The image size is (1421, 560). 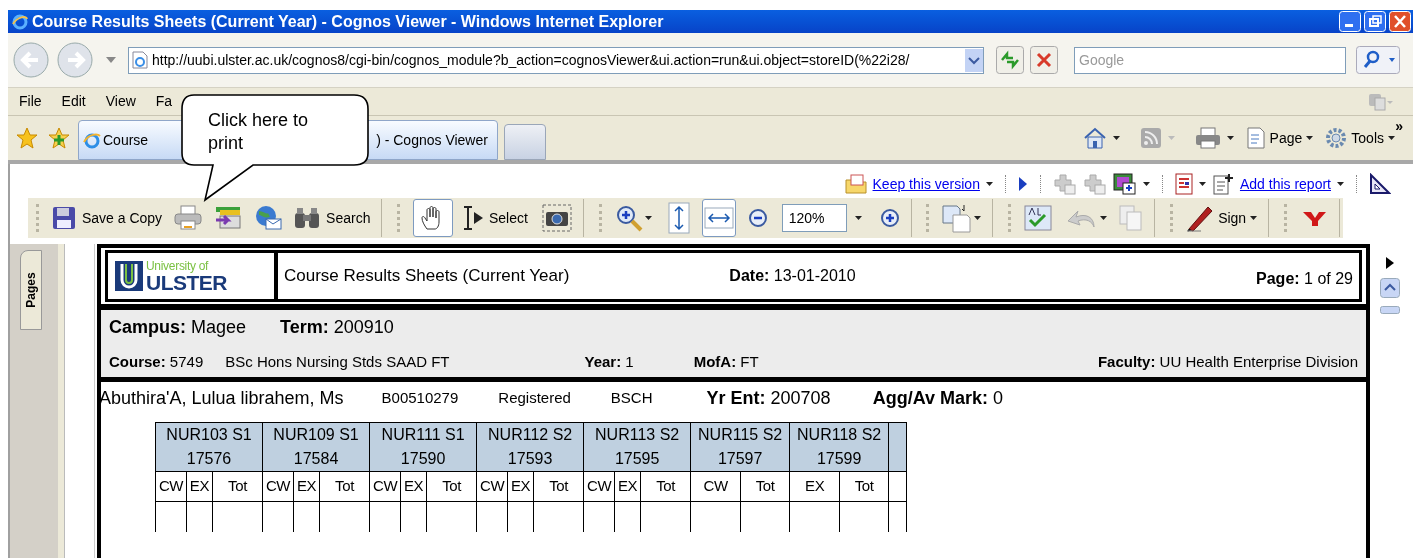 I want to click on module-header-cell: NUR112 S2 17593, so click(x=530, y=447).